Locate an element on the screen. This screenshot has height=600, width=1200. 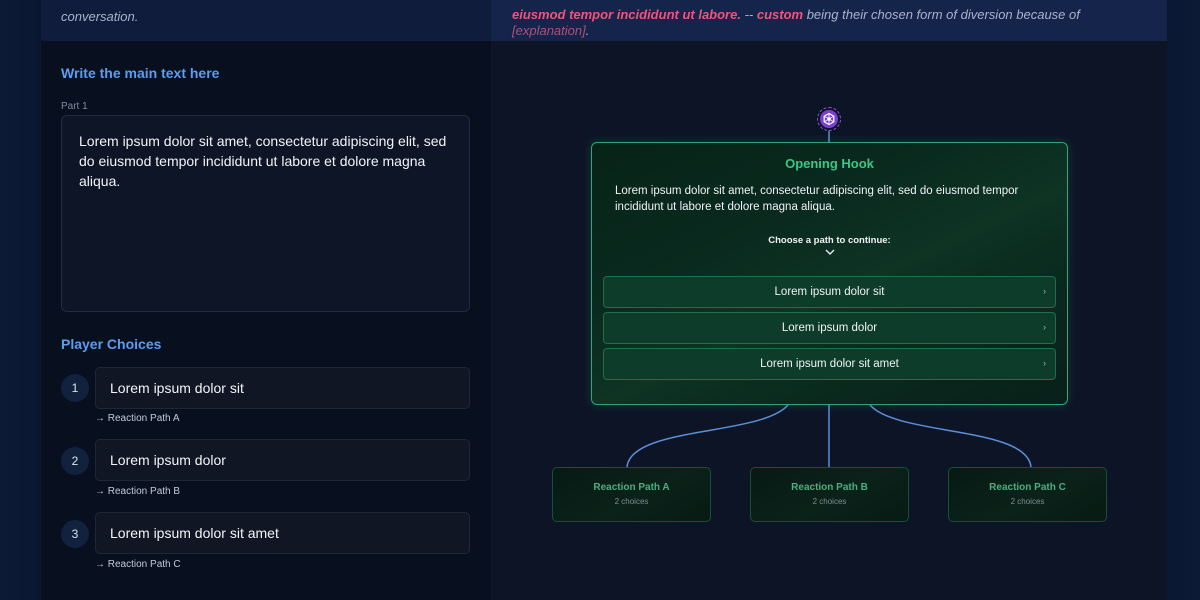
choice-input-3: Lorem ipsum dolor sit amet is located at coordinates (282, 533).